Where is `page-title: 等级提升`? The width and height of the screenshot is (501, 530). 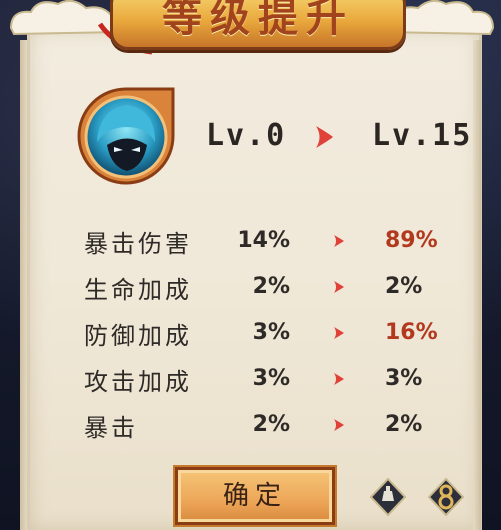
page-title: 等级提升 is located at coordinates (258, 25).